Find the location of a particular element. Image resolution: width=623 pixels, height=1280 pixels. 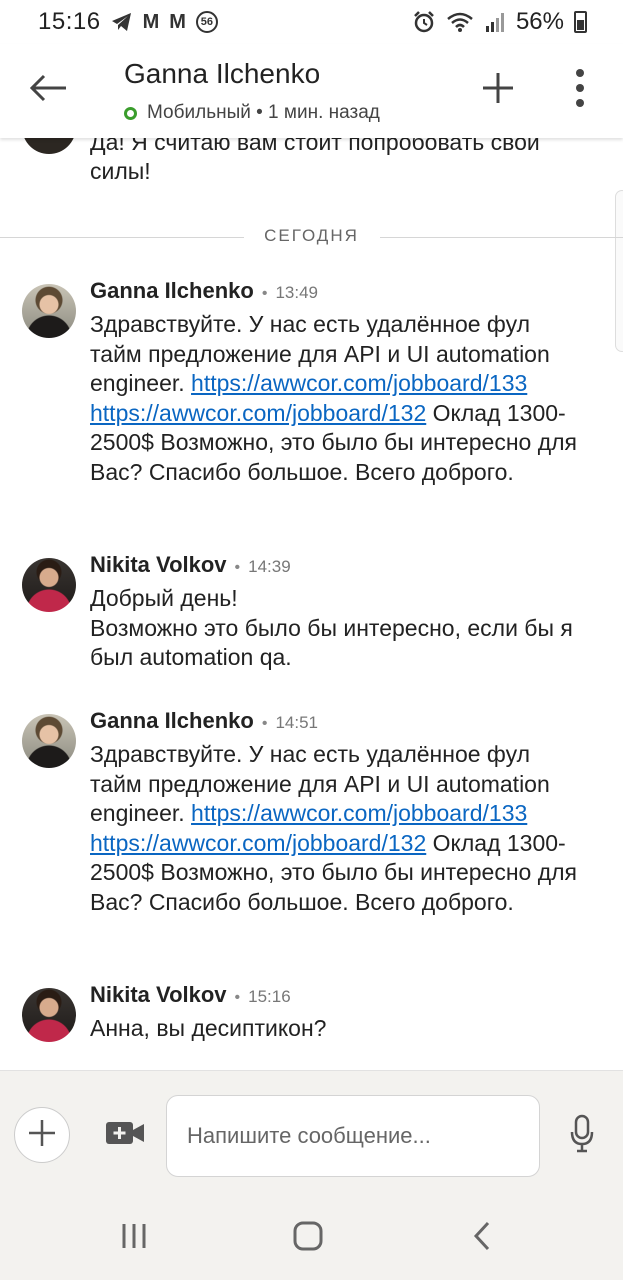

alarm-icon is located at coordinates (424, 22).